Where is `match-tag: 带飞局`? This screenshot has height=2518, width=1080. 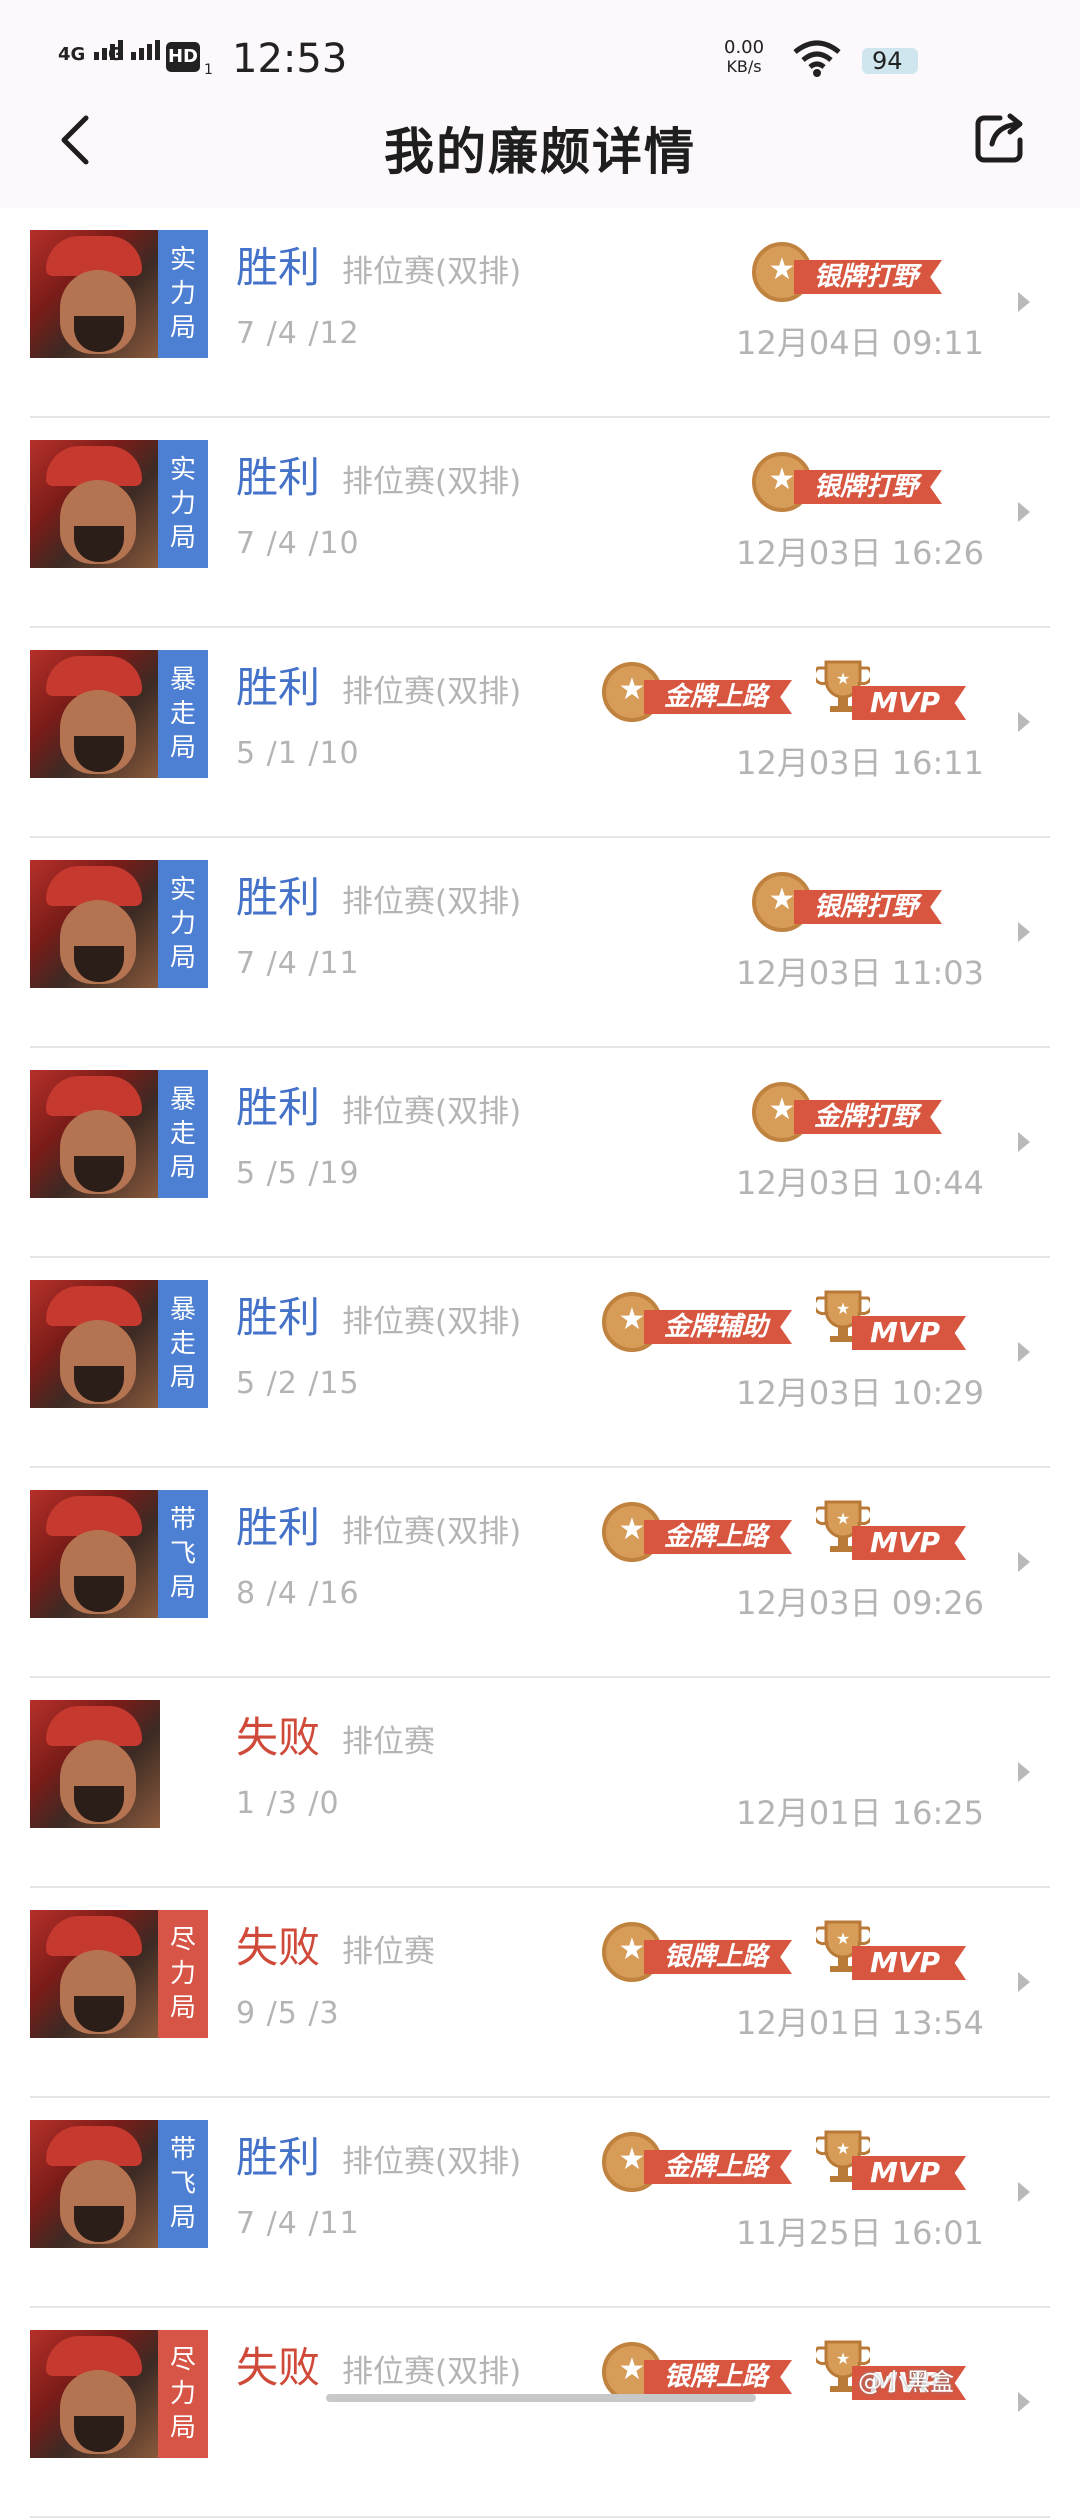 match-tag: 带飞局 is located at coordinates (183, 2184).